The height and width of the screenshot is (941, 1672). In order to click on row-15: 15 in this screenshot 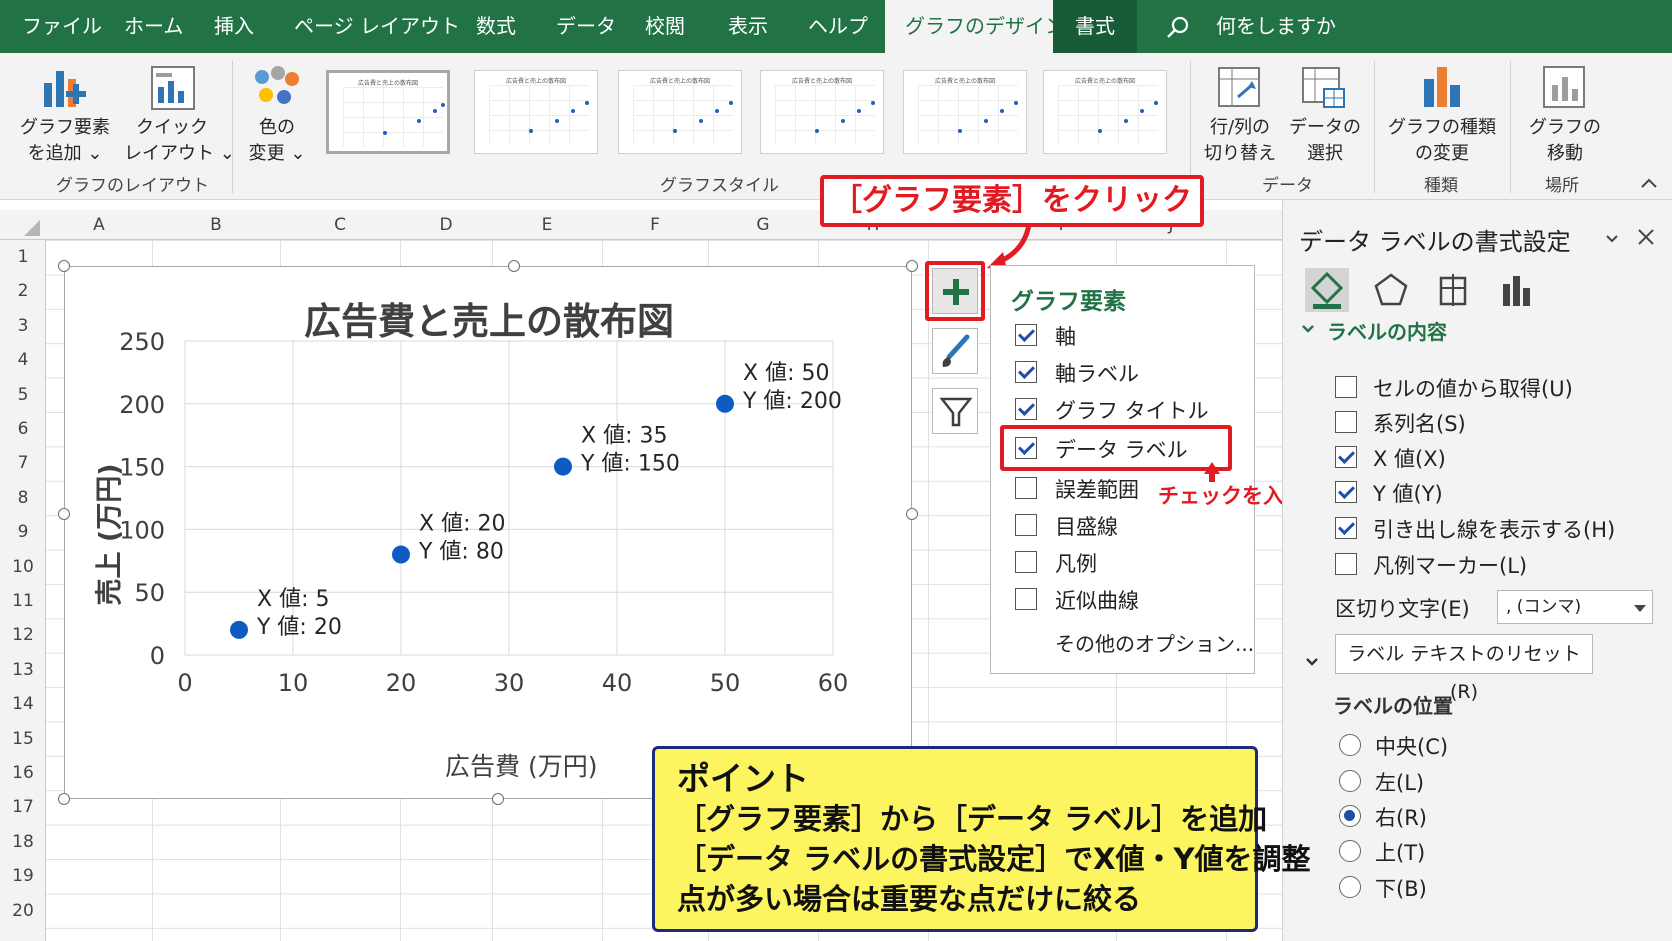, I will do `click(23, 739)`.